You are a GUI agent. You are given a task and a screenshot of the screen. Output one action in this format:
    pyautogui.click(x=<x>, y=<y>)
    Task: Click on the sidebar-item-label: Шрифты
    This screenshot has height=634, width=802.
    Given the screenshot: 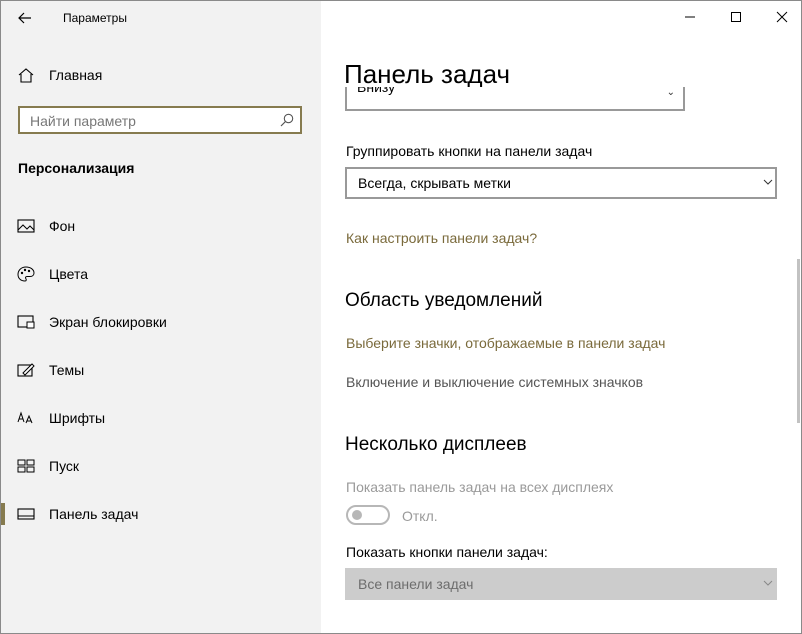 What is the action you would take?
    pyautogui.click(x=77, y=418)
    